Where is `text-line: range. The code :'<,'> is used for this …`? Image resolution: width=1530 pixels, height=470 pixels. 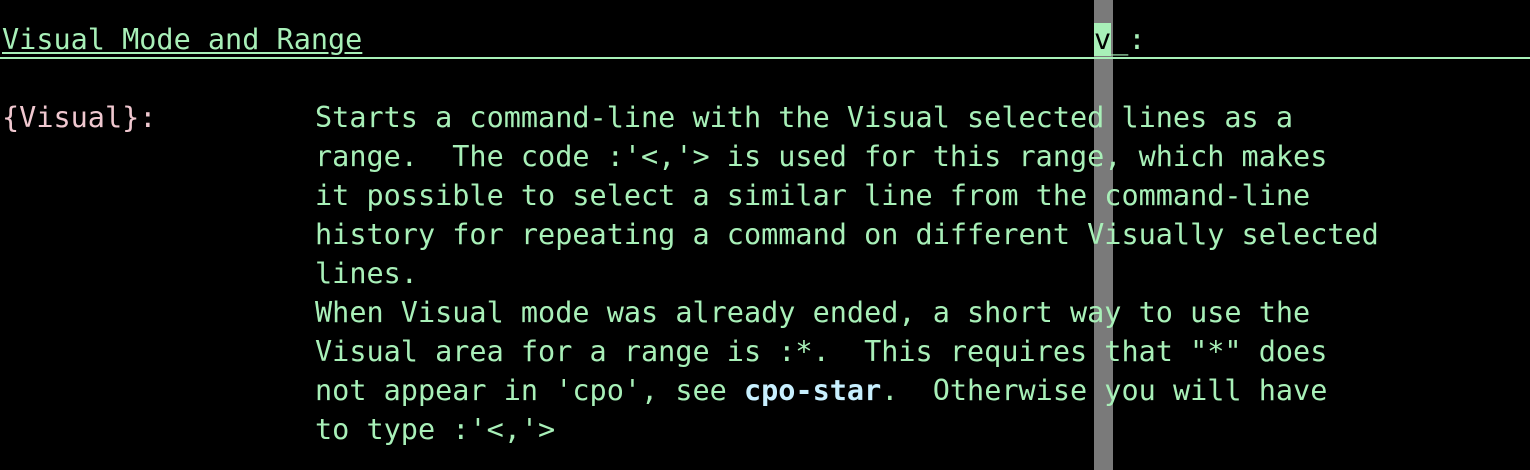 text-line: range. The code :'<,'> is used for this … is located at coordinates (821, 156).